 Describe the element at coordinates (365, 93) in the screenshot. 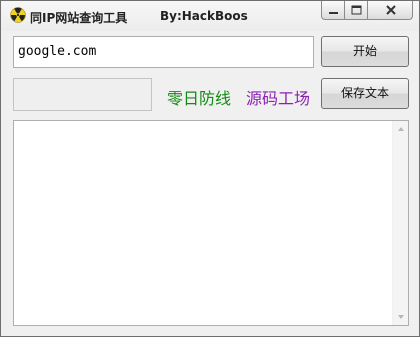

I see `save-text-button: 保存文本` at that location.